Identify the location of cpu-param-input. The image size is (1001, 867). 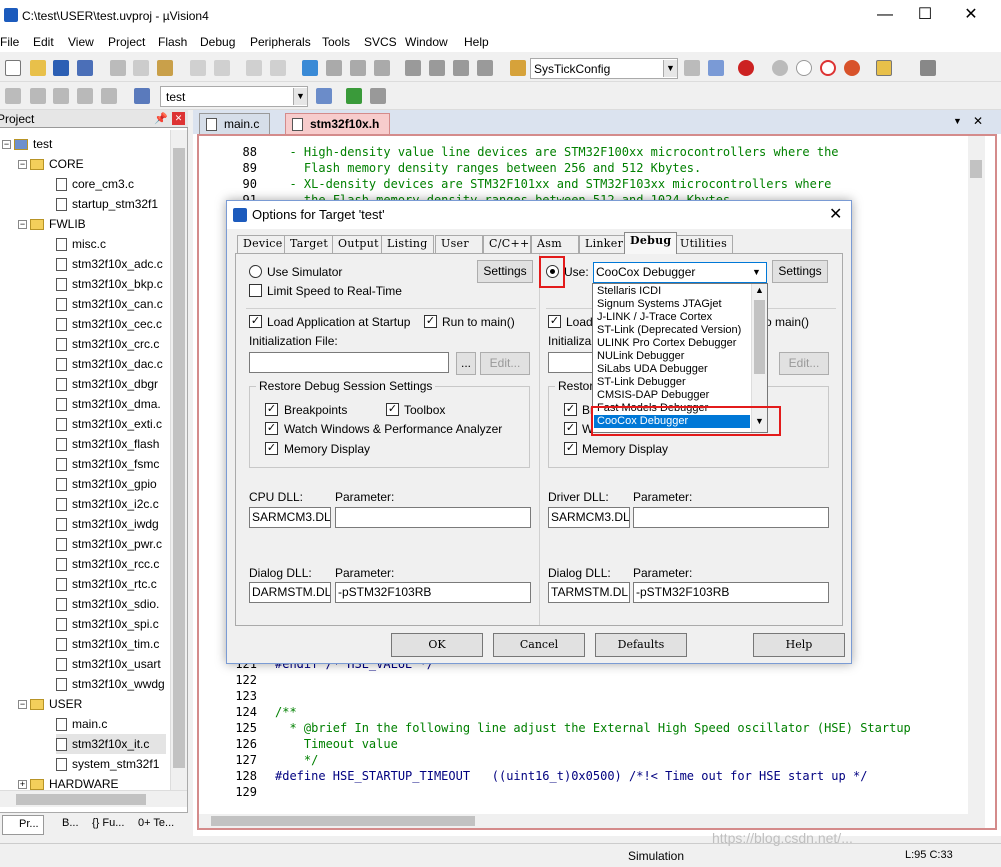
(433, 517).